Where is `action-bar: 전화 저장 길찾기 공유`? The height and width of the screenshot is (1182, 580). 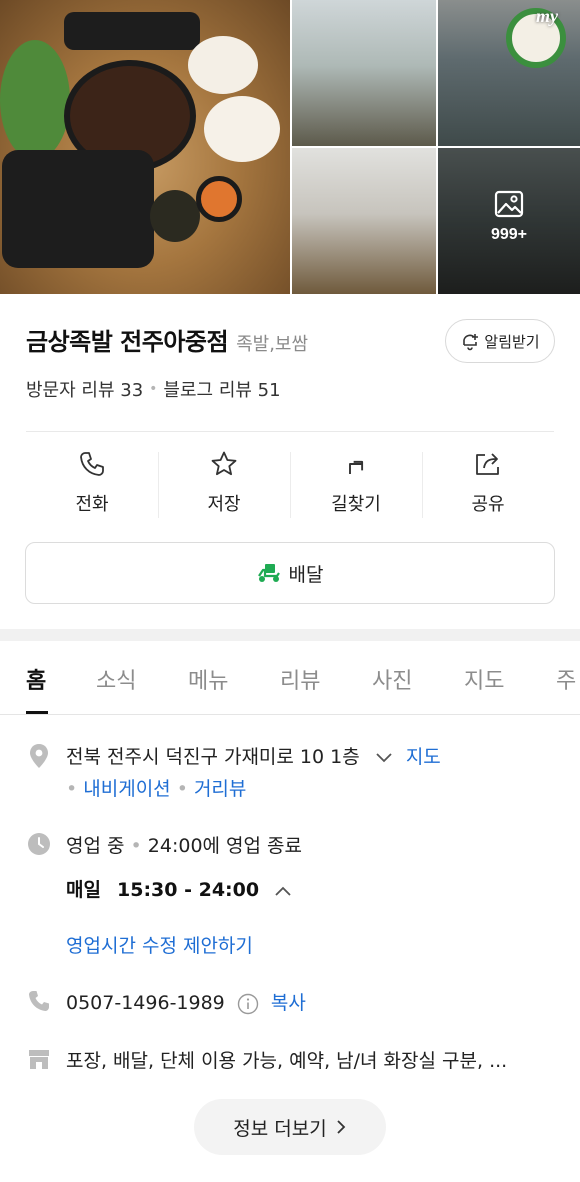
action-bar: 전화 저장 길찾기 공유 is located at coordinates (290, 486).